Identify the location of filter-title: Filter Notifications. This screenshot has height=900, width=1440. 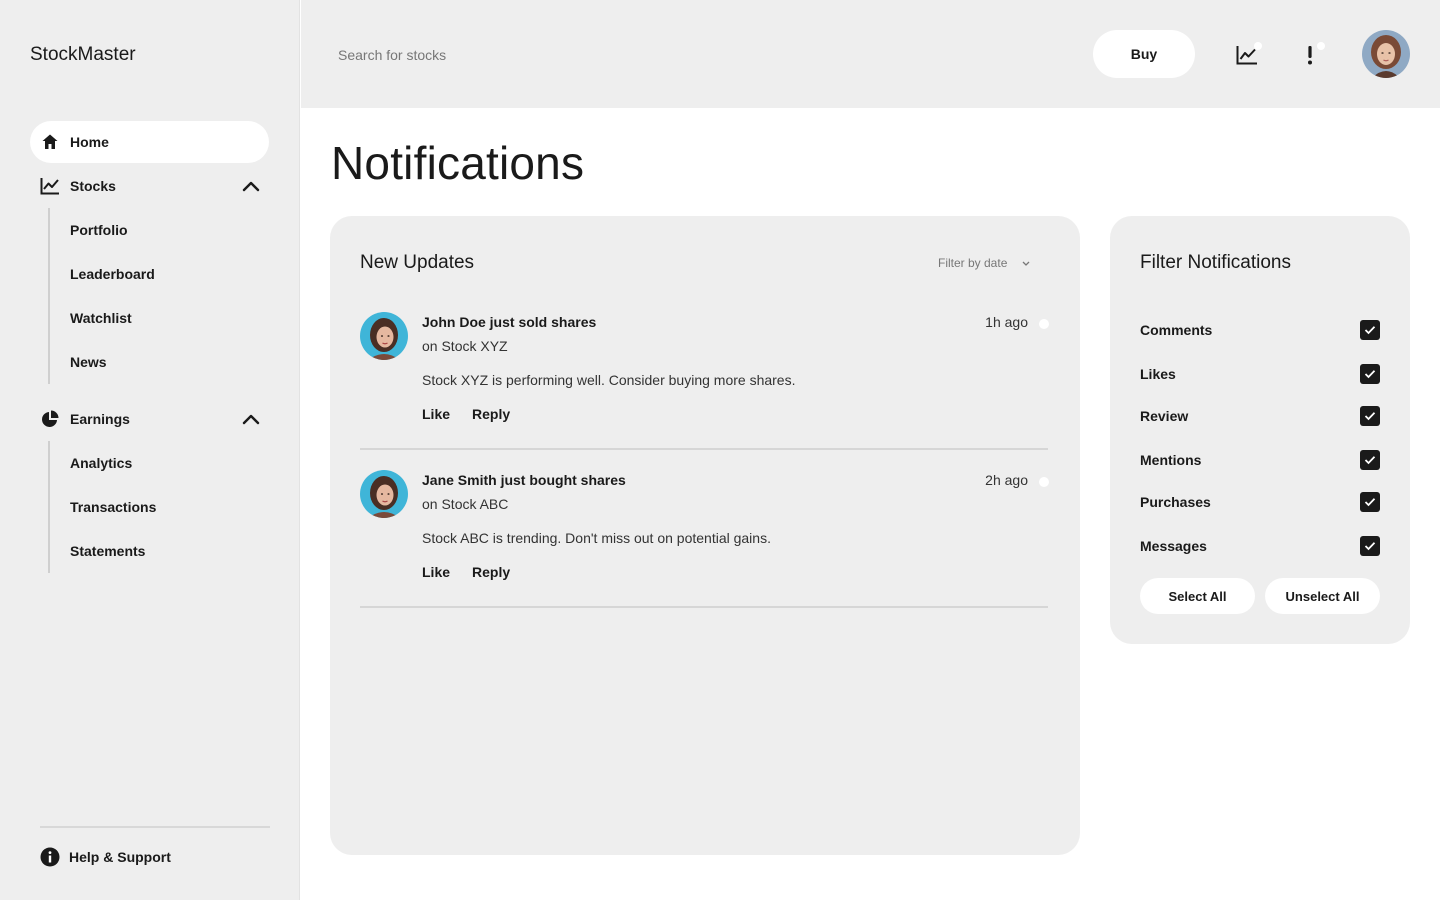
(1215, 262).